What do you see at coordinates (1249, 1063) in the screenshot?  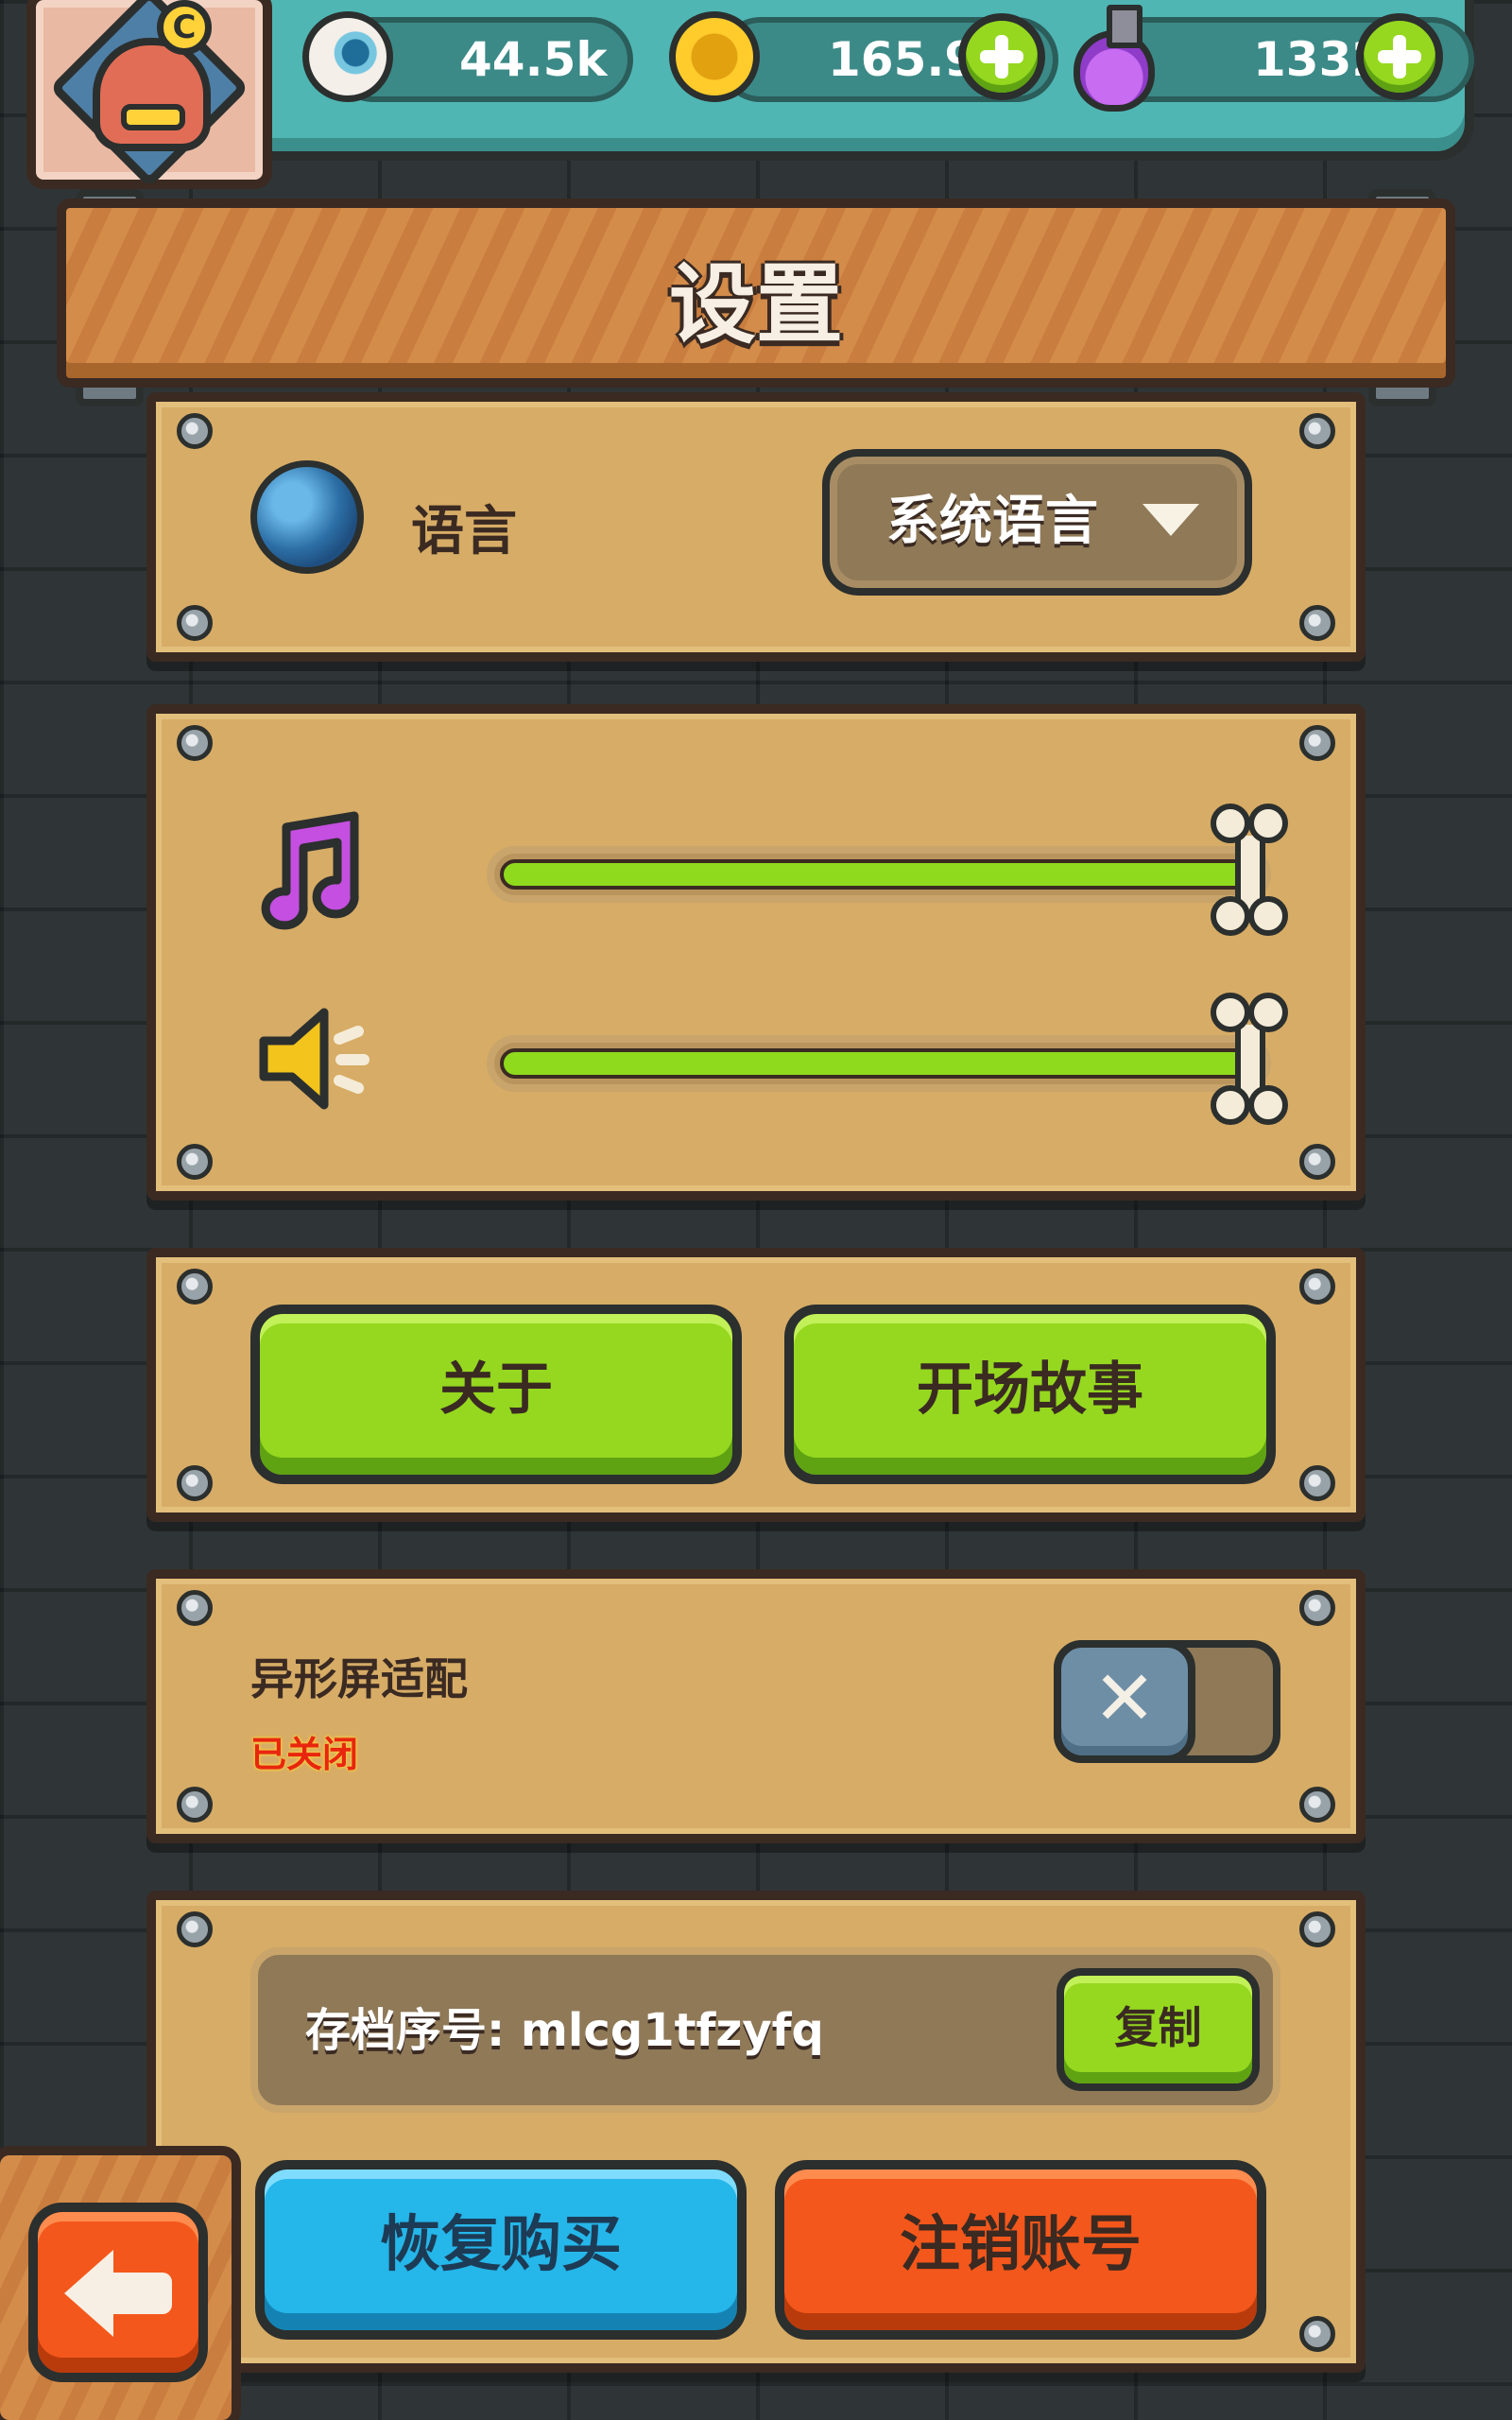 I see `sound-slider-handle` at bounding box center [1249, 1063].